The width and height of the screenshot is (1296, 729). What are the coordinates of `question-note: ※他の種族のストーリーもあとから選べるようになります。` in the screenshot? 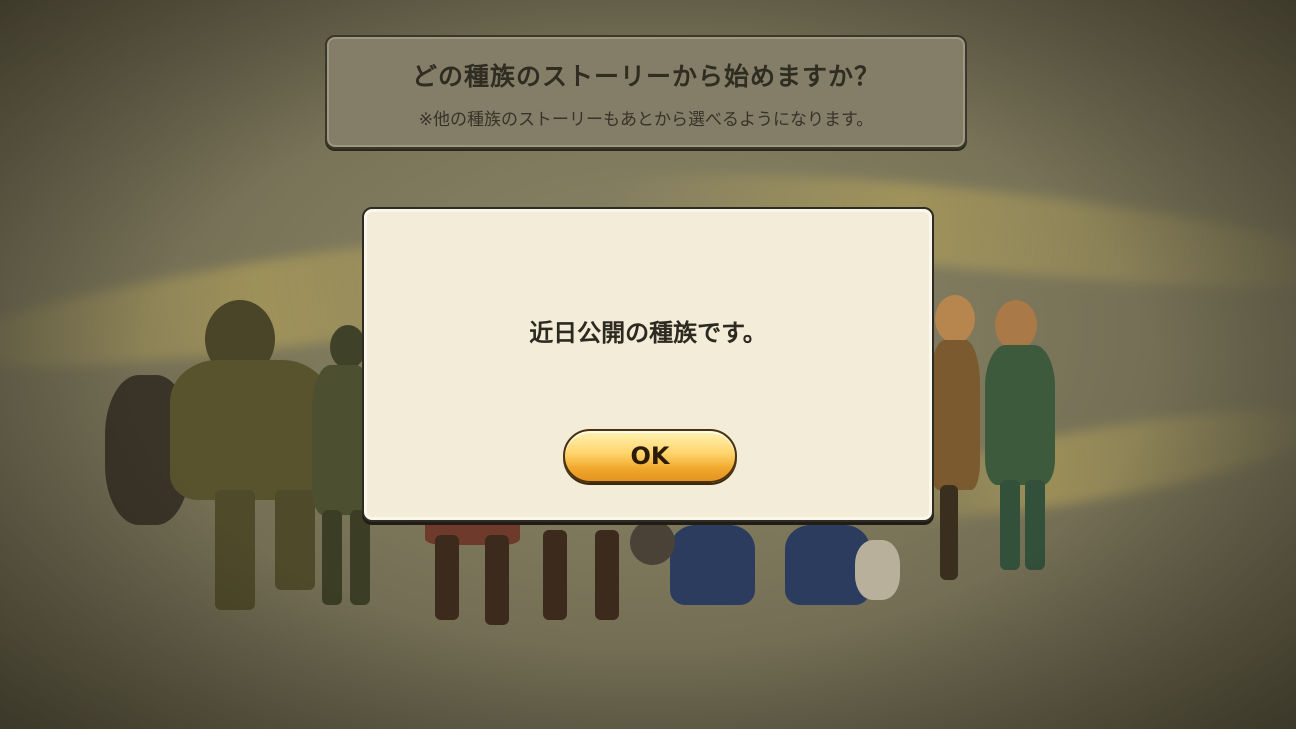 It's located at (646, 120).